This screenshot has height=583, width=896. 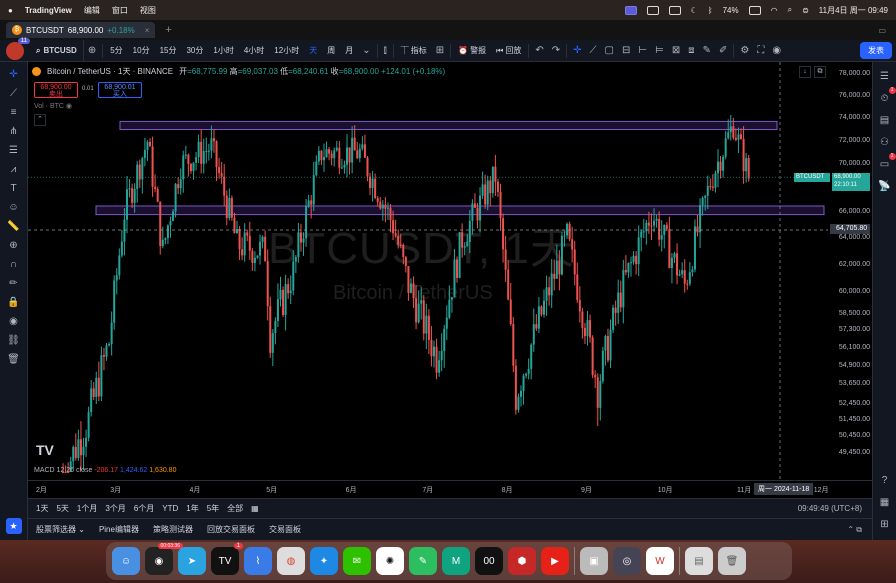 I want to click on battery-icon, so click(x=754, y=10).